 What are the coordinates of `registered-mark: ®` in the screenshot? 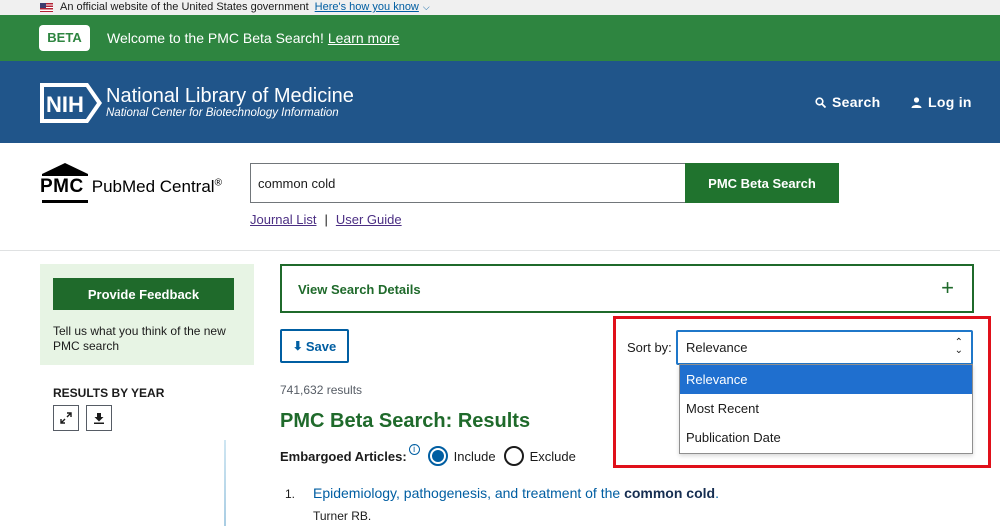 It's located at (218, 183).